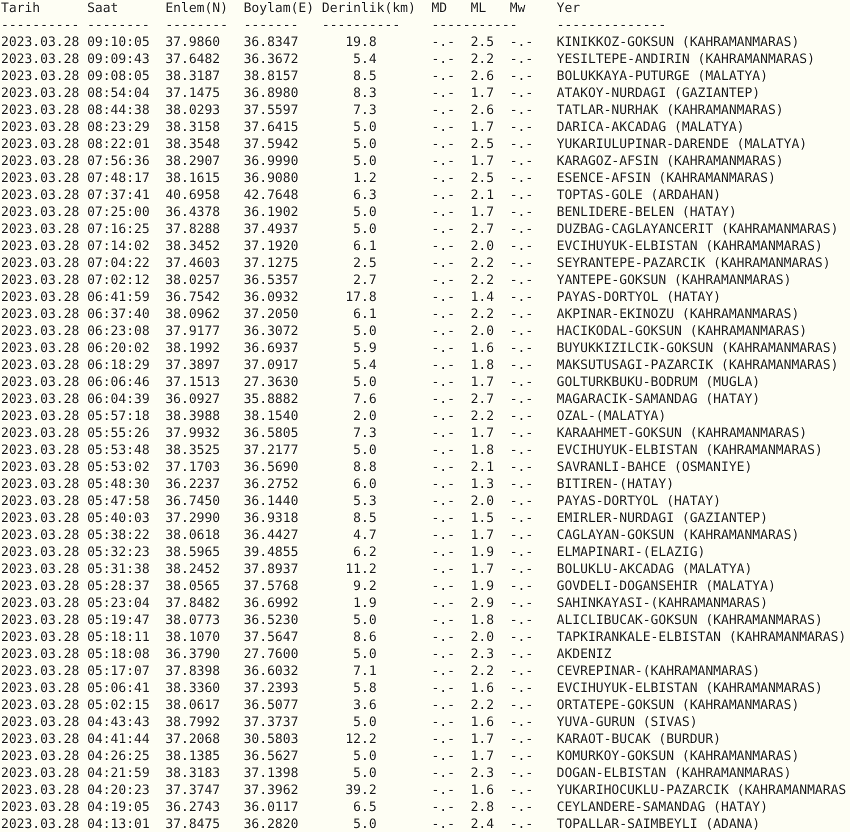 Image resolution: width=850 pixels, height=832 pixels. I want to click on latitude-cell: 40.6958, so click(192, 195).